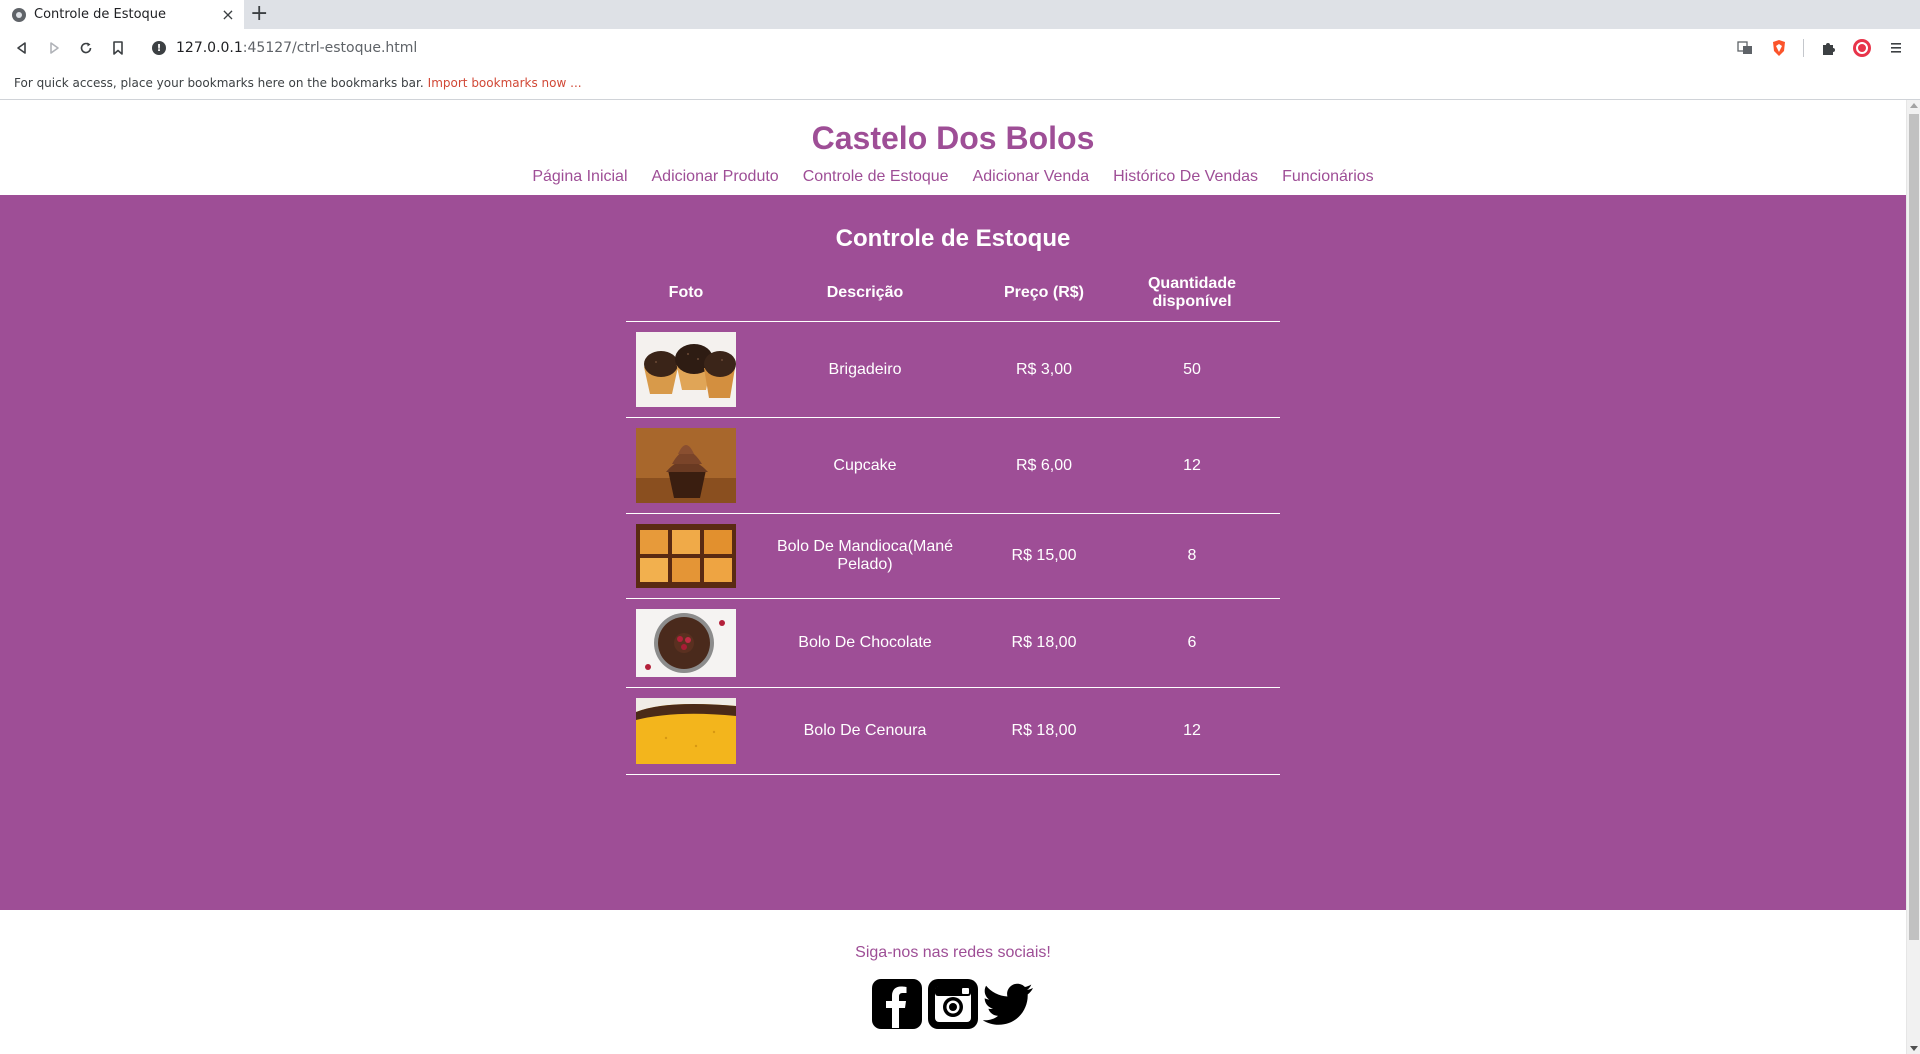 The height and width of the screenshot is (1054, 1920). I want to click on carrot-cake-photo, so click(686, 731).